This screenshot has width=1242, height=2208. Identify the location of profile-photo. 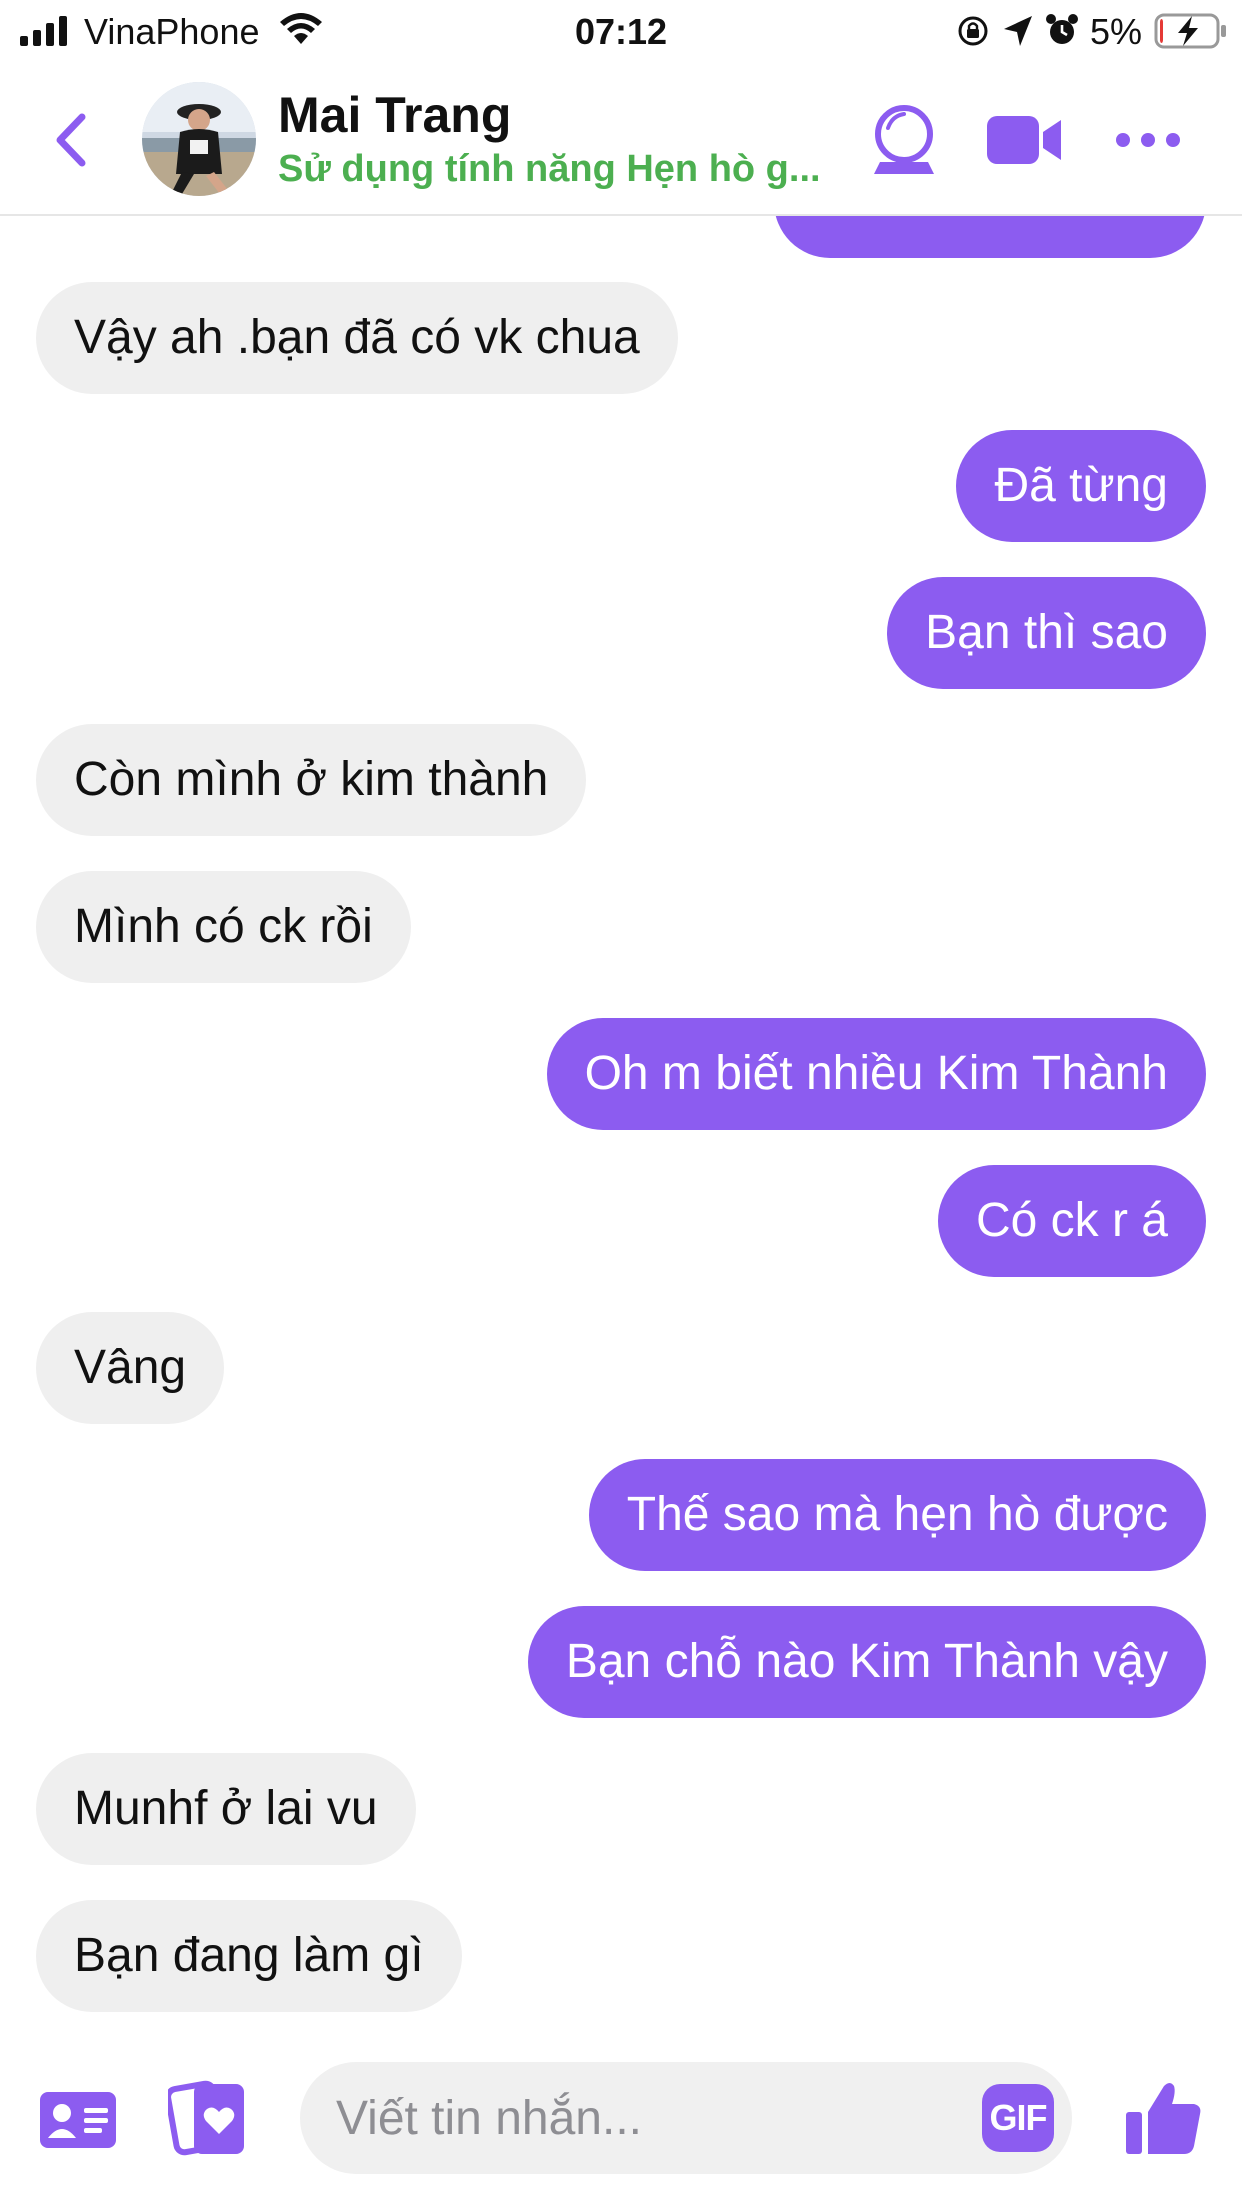
(199, 139).